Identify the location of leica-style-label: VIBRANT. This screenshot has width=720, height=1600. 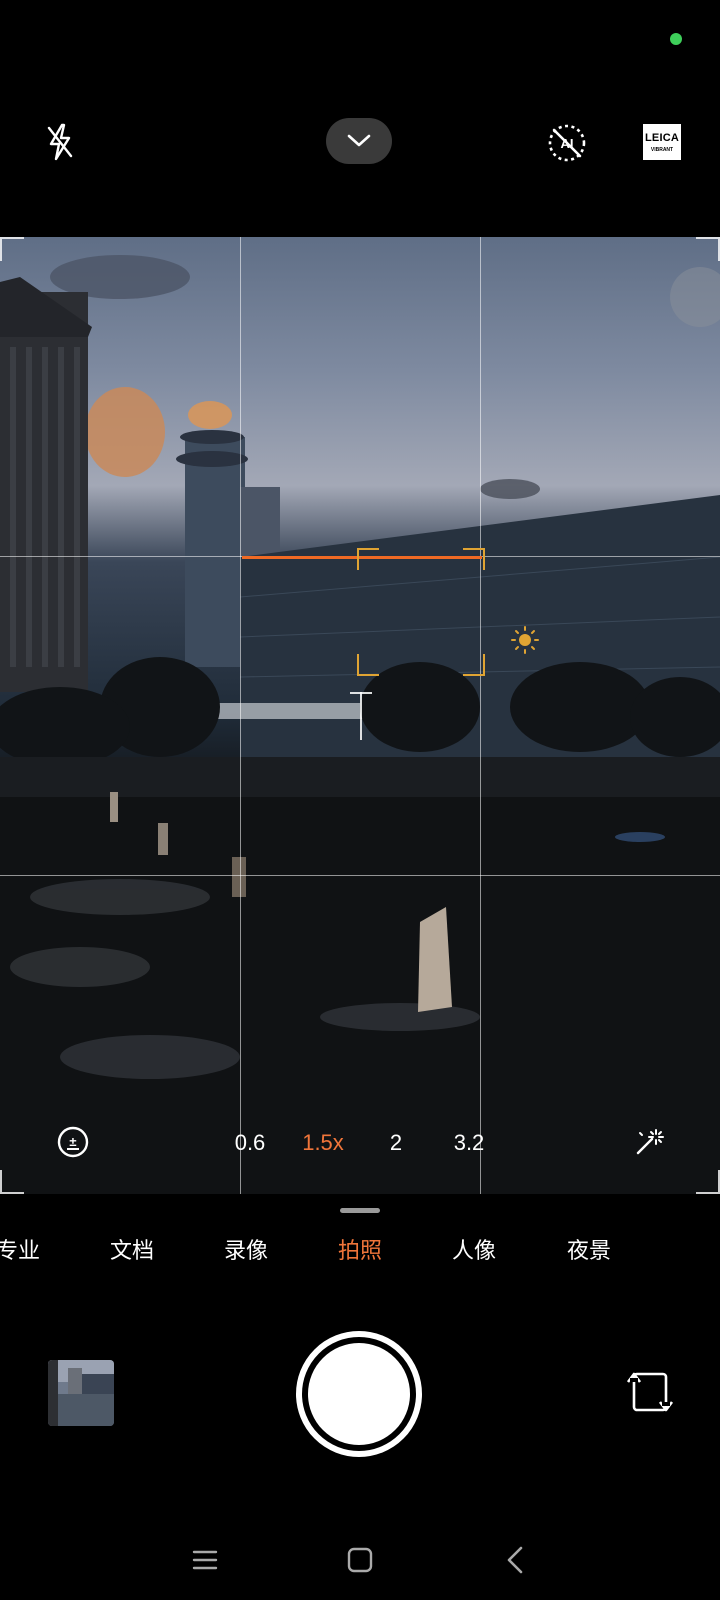
(662, 149).